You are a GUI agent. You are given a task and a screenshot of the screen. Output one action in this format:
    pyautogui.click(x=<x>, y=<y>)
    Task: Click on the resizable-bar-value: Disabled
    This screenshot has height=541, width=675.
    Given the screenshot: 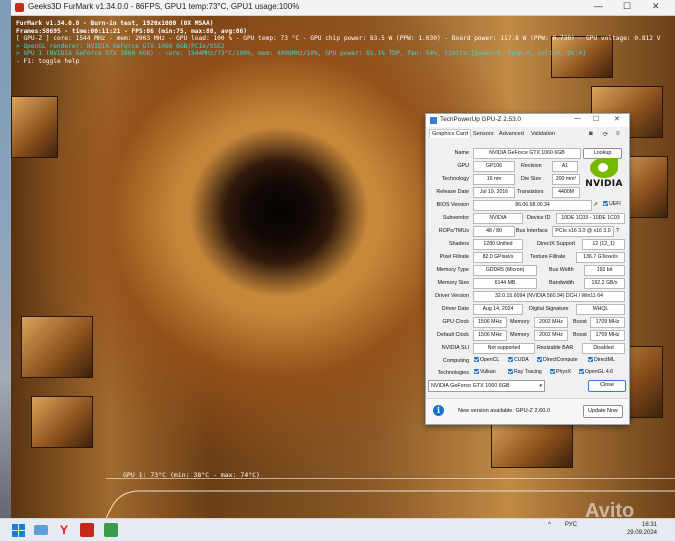 What is the action you would take?
    pyautogui.click(x=603, y=348)
    